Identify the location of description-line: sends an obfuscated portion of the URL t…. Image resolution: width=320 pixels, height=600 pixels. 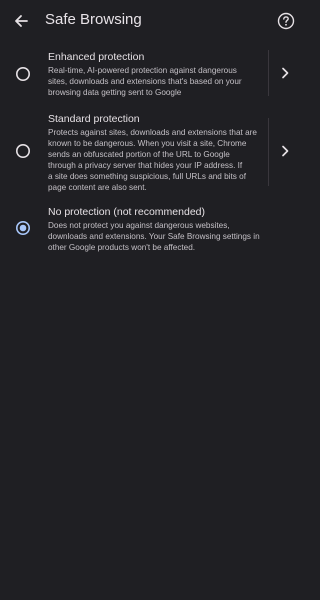
(139, 154).